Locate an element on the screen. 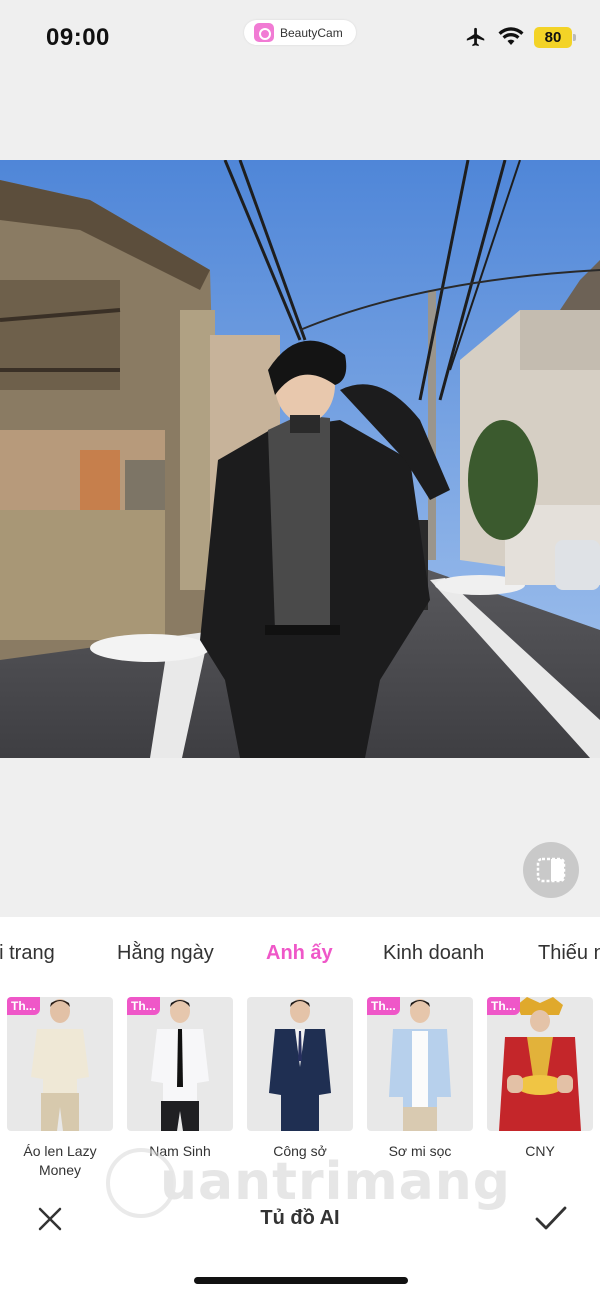 The width and height of the screenshot is (600, 1298). battery-icon: 80 is located at coordinates (555, 37).